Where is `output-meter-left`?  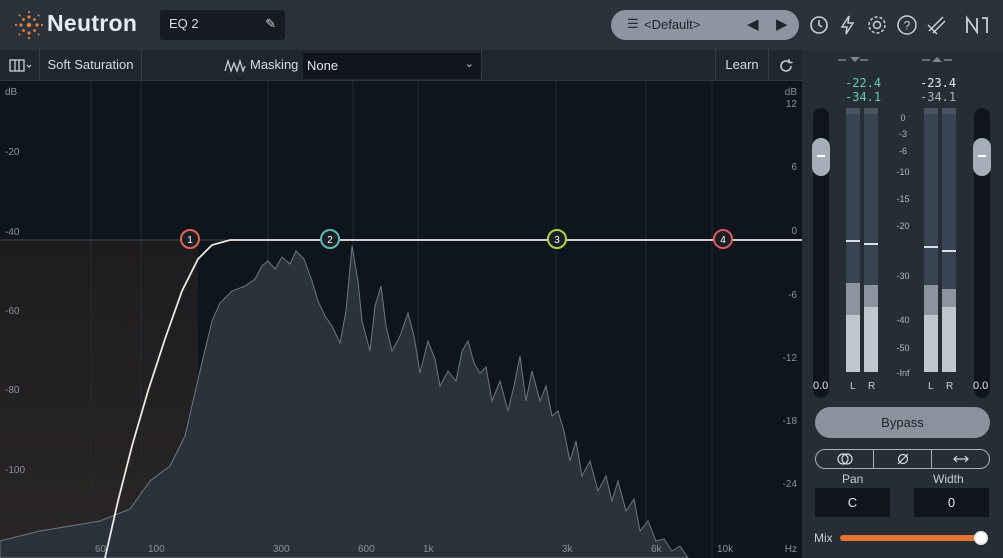 output-meter-left is located at coordinates (931, 240).